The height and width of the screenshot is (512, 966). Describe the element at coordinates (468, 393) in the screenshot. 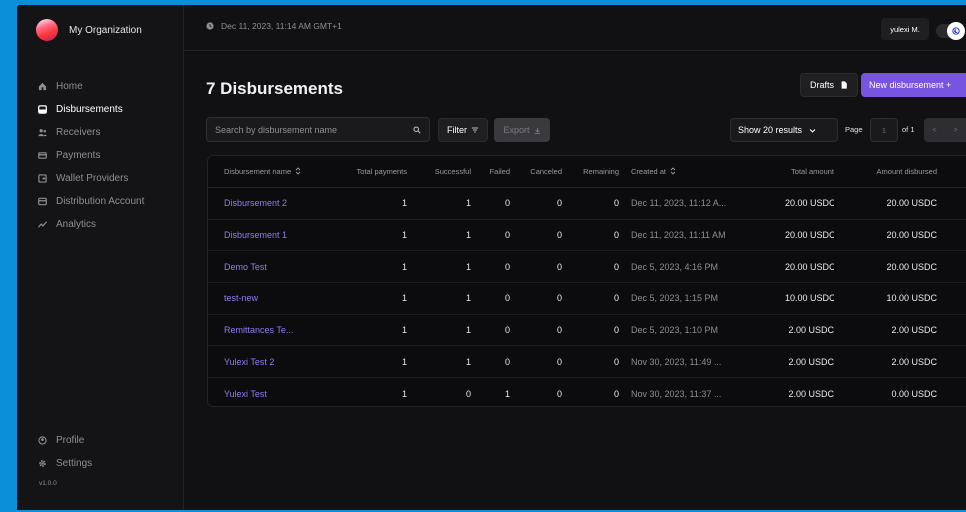

I see `cell-successful: 0` at that location.